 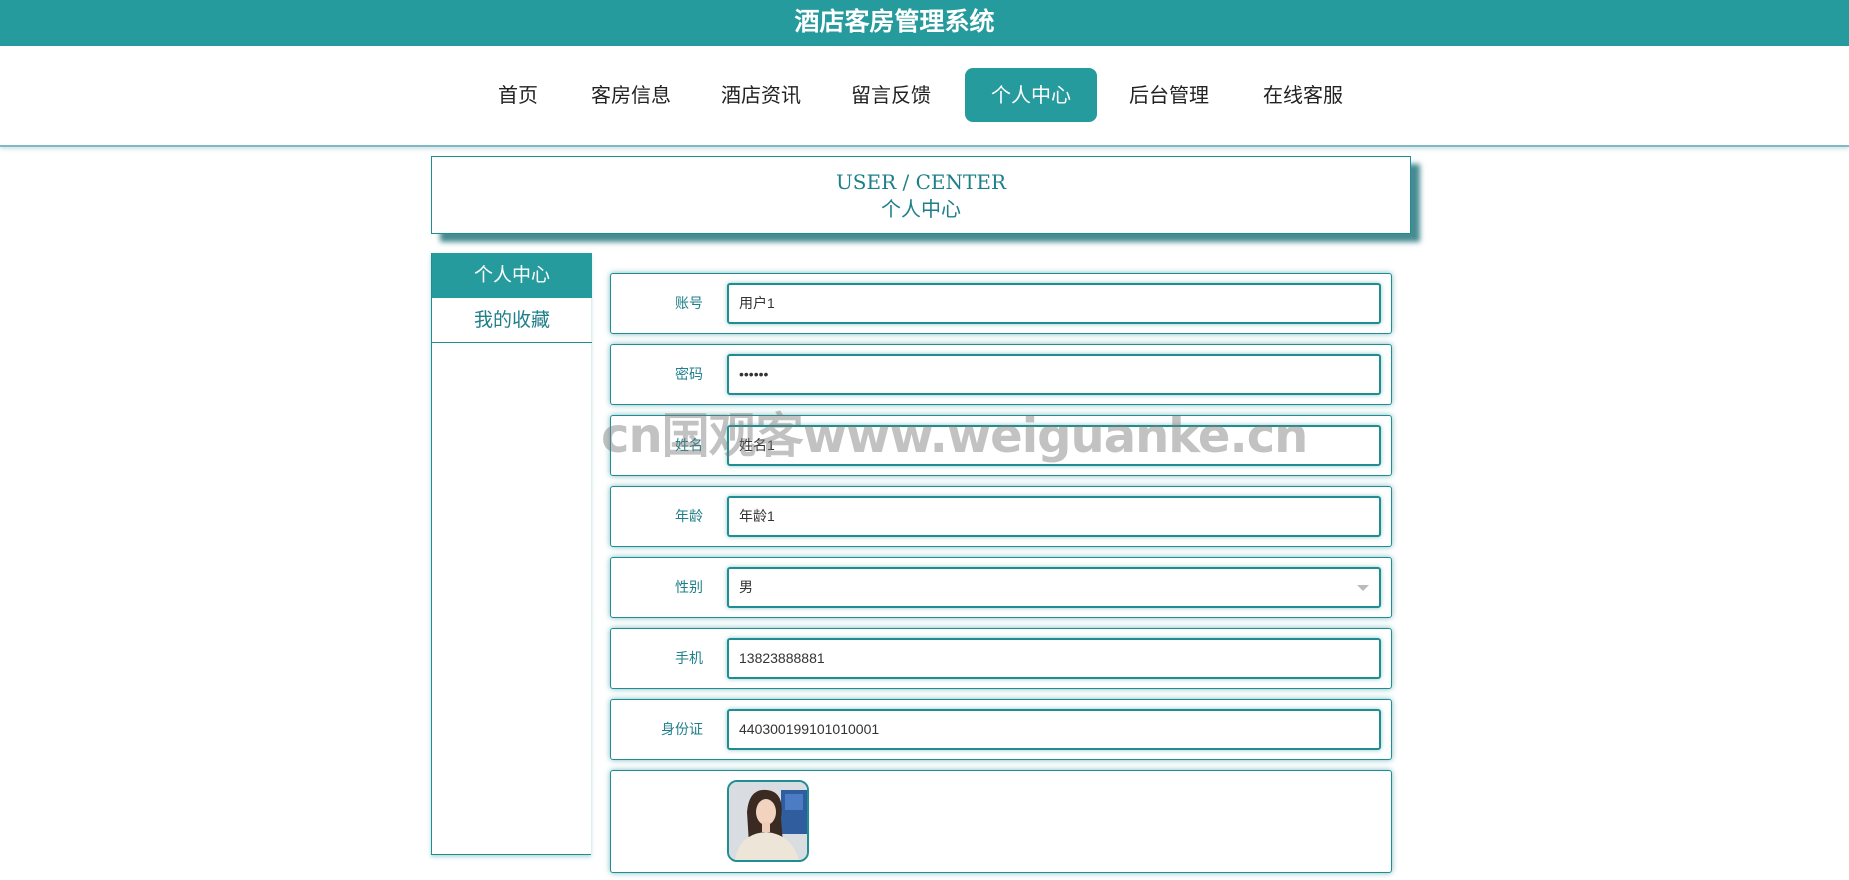 I want to click on phone-label: 手机, so click(x=689, y=659).